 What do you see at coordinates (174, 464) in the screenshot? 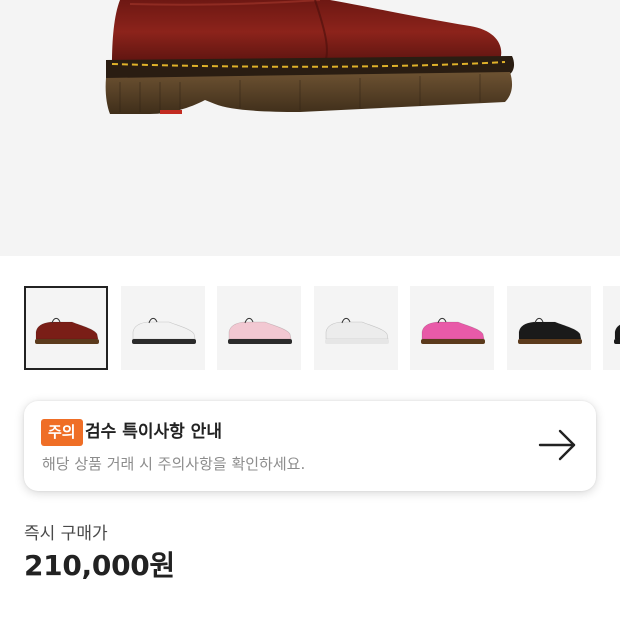
I see `notice-subtitle: 해당 상품 거래 시 주의사항을 확인하세요.` at bounding box center [174, 464].